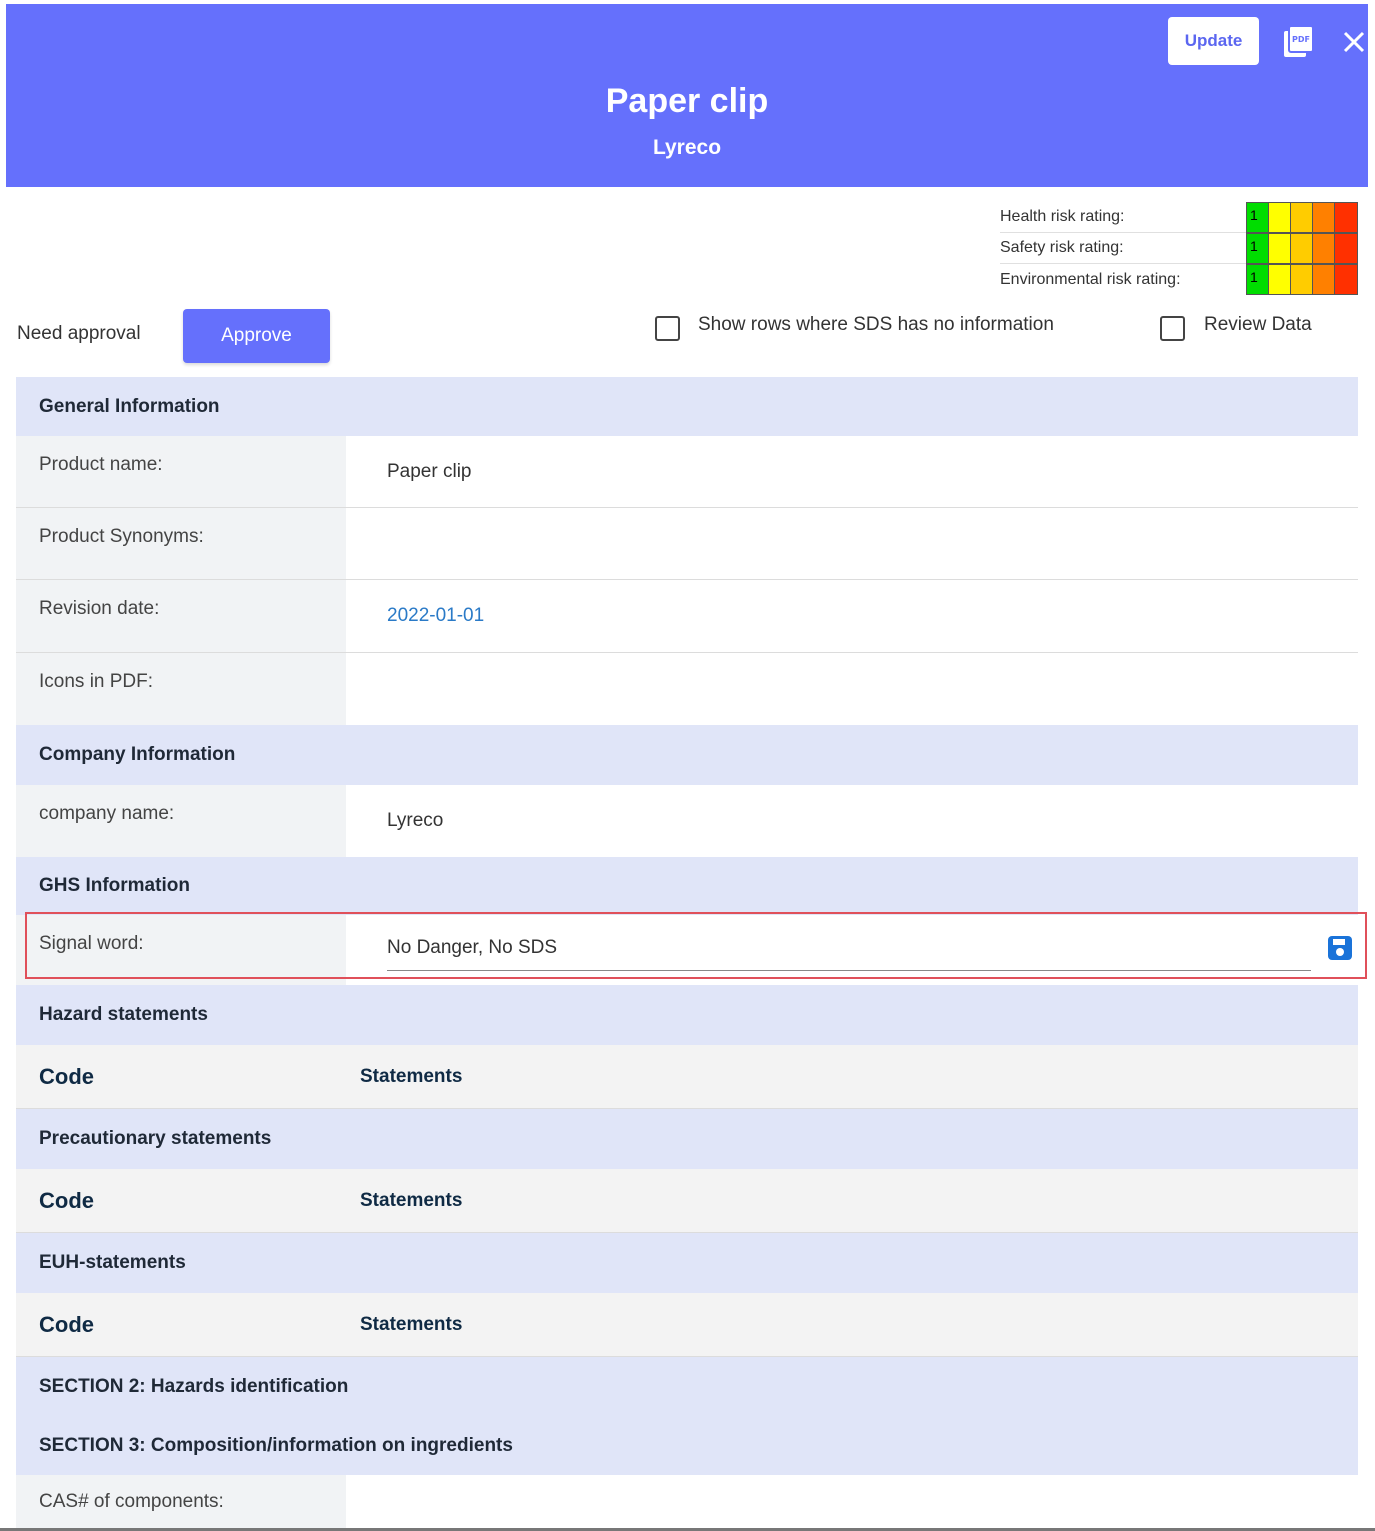 This screenshot has height=1531, width=1375. I want to click on product-name-label: Product name:, so click(181, 471).